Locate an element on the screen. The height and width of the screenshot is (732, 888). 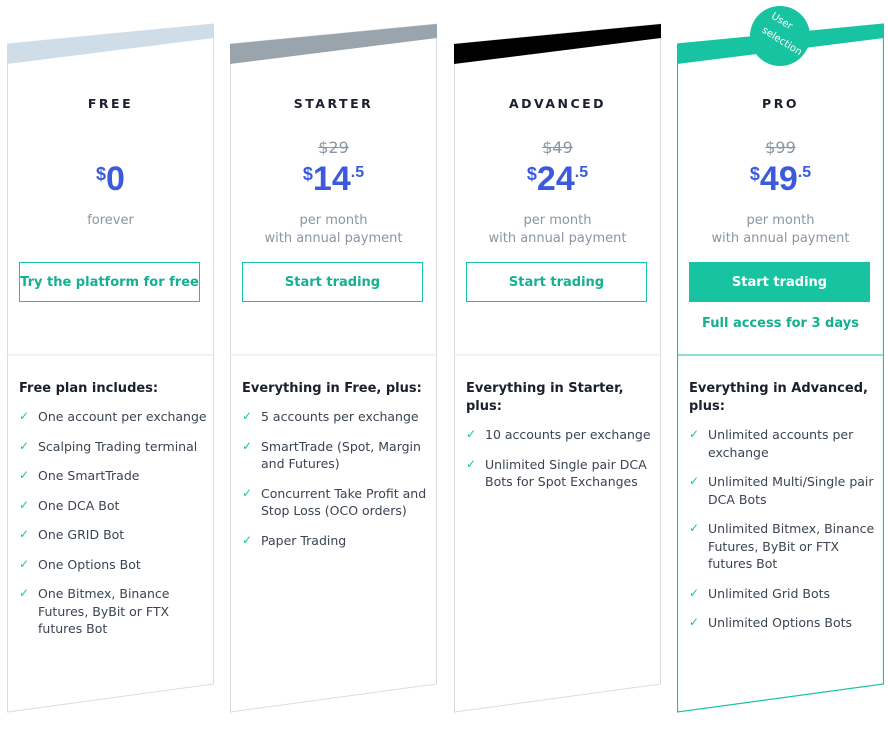
price-integer: 24 is located at coordinates (555, 179).